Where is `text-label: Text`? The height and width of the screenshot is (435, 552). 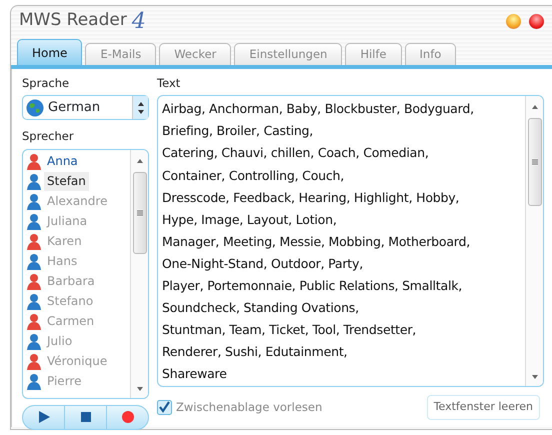 text-label: Text is located at coordinates (169, 83).